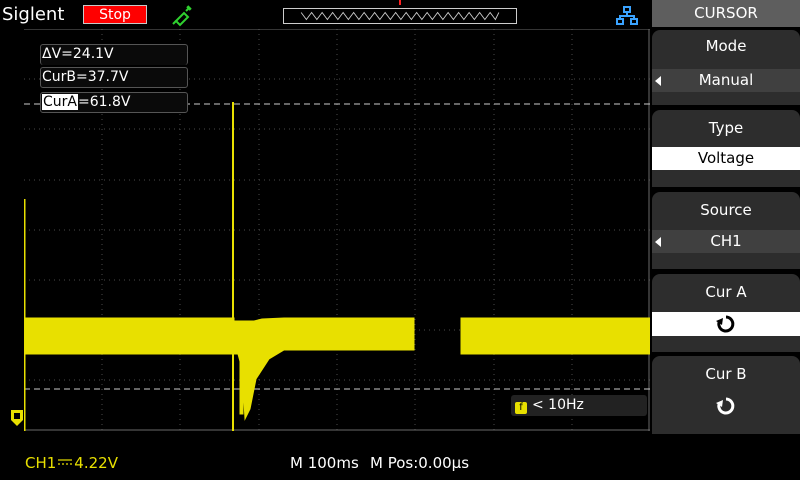  I want to click on cursor-a-readout: CurA=61.8V, so click(114, 102).